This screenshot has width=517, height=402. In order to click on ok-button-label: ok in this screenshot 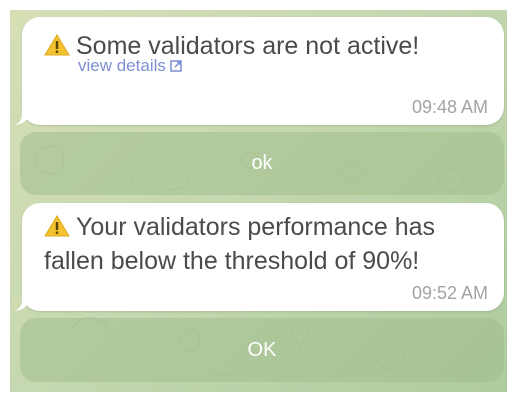, I will do `click(262, 163)`.